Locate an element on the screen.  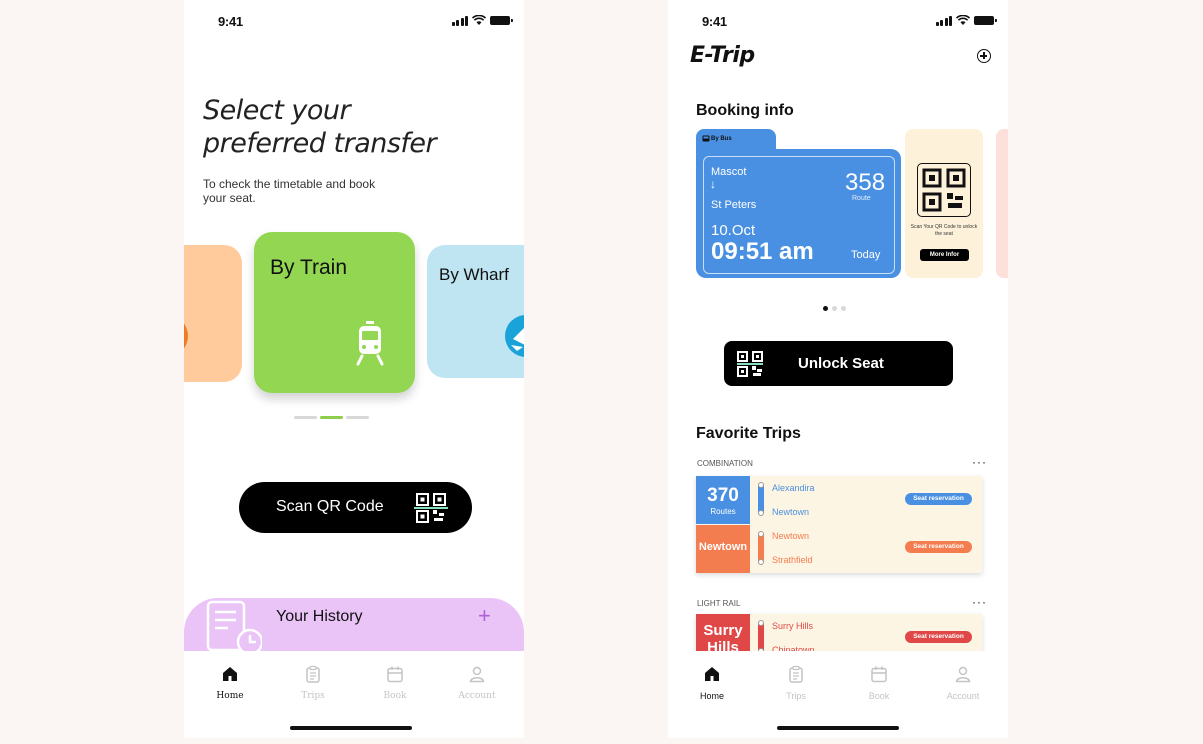
route-badge: 370 Routes is located at coordinates (723, 500).